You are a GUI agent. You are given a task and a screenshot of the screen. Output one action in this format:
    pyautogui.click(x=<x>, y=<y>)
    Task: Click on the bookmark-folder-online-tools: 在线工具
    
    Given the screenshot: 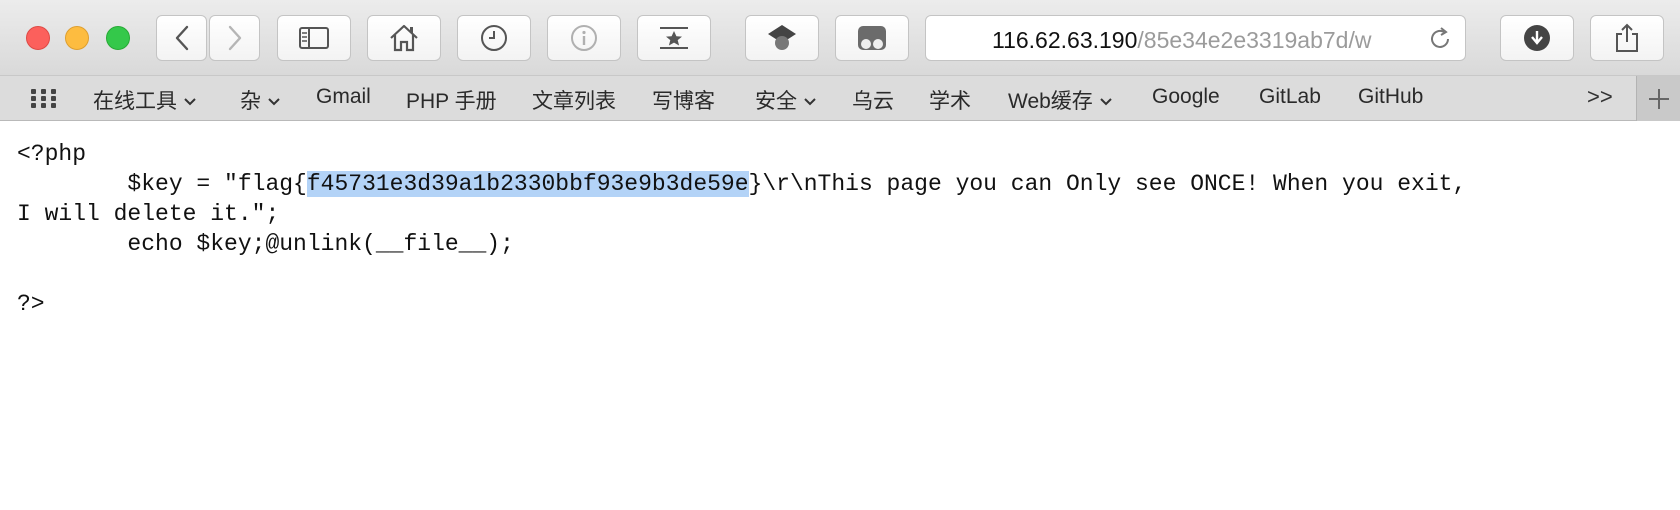 What is the action you would take?
    pyautogui.click(x=144, y=100)
    